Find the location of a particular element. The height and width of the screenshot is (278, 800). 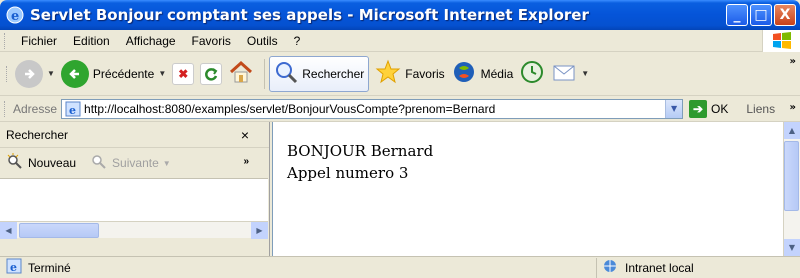

mail-icon is located at coordinates (564, 73).